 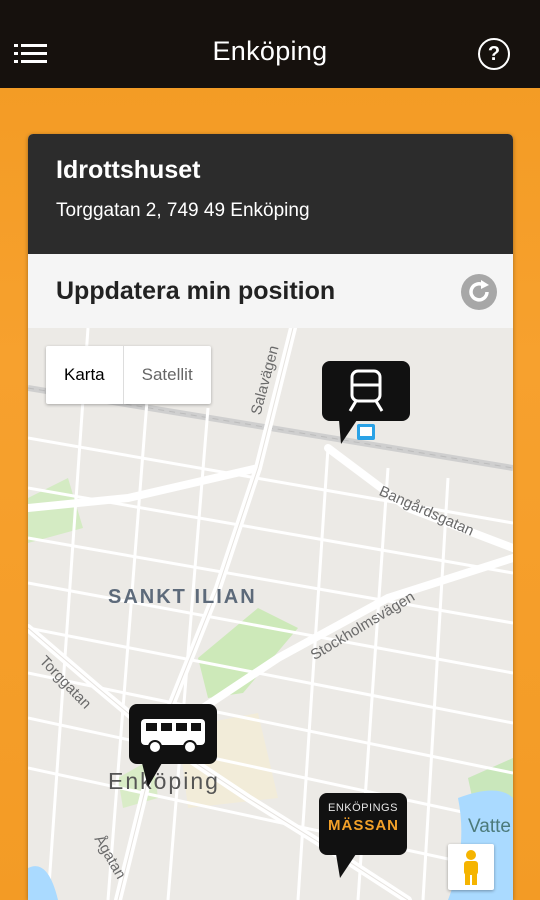 What do you see at coordinates (479, 292) in the screenshot?
I see `refresh-icon` at bounding box center [479, 292].